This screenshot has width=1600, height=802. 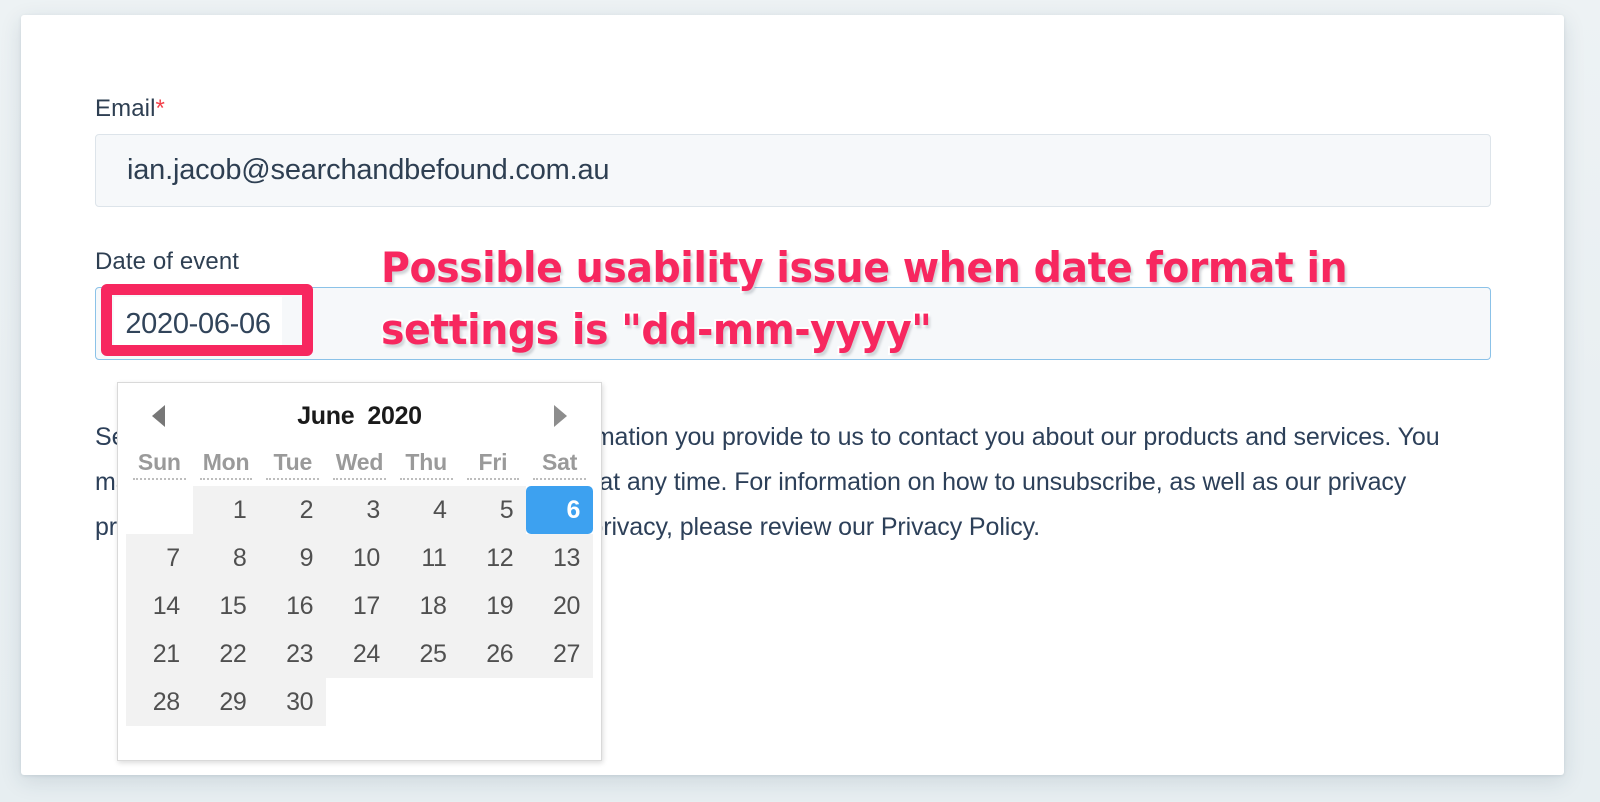 What do you see at coordinates (559, 558) in the screenshot?
I see `day-cell-13: 13` at bounding box center [559, 558].